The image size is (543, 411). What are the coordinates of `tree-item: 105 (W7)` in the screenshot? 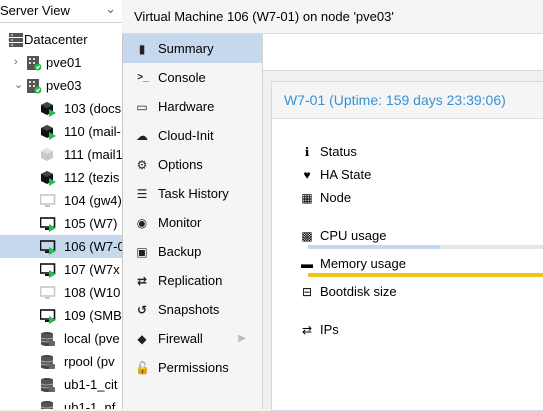 It's located at (61, 223).